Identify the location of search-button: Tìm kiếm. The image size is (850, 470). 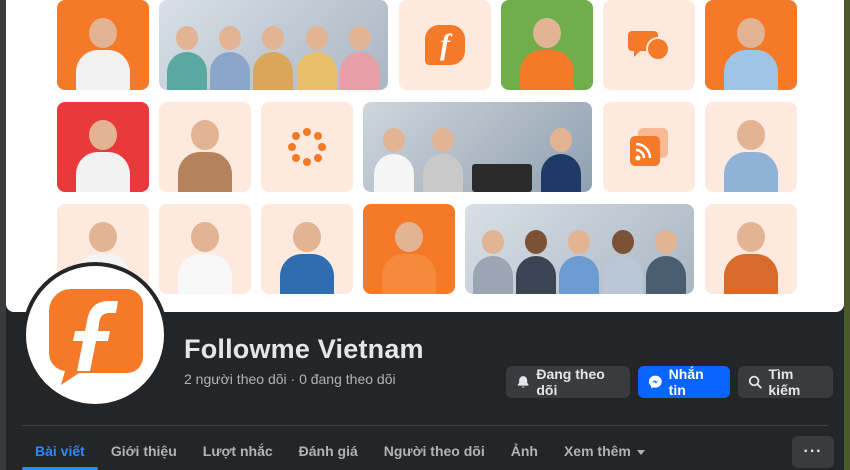
(785, 382).